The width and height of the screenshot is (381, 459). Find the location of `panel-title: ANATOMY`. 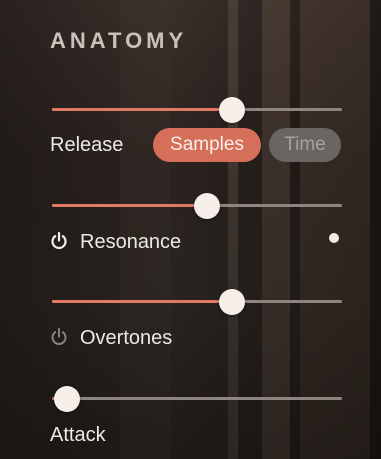

panel-title: ANATOMY is located at coordinates (119, 40).